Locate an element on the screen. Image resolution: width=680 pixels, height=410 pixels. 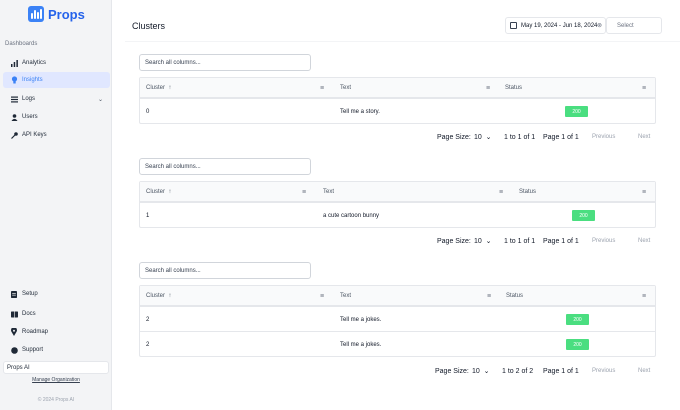
brand-logo: Props is located at coordinates (56, 14).